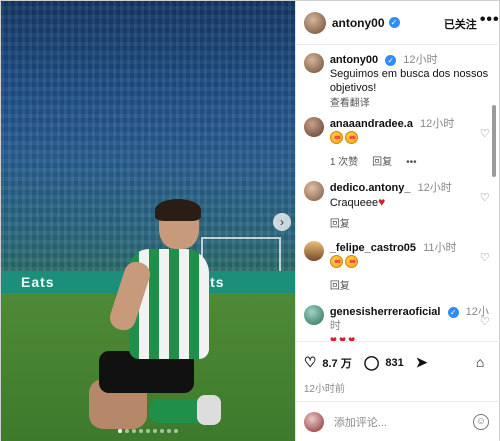 This screenshot has width=500, height=441. Describe the element at coordinates (354, 203) in the screenshot. I see `comment-text-content: Craqueee` at that location.